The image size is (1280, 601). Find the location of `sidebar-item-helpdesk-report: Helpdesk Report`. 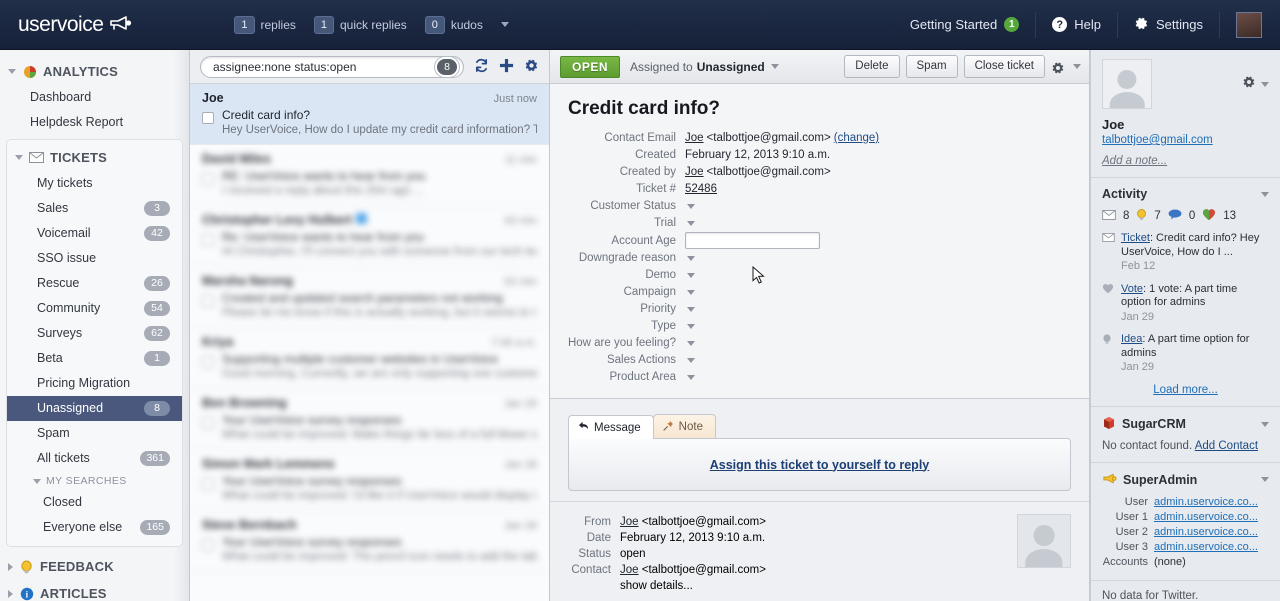

sidebar-item-helpdesk-report: Helpdesk Report is located at coordinates (94, 122).